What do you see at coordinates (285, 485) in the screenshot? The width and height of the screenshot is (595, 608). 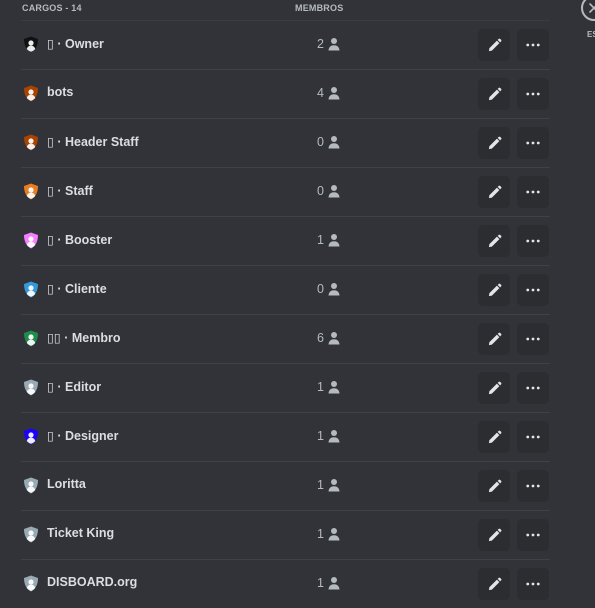 I see `role-row: Loritta 1` at bounding box center [285, 485].